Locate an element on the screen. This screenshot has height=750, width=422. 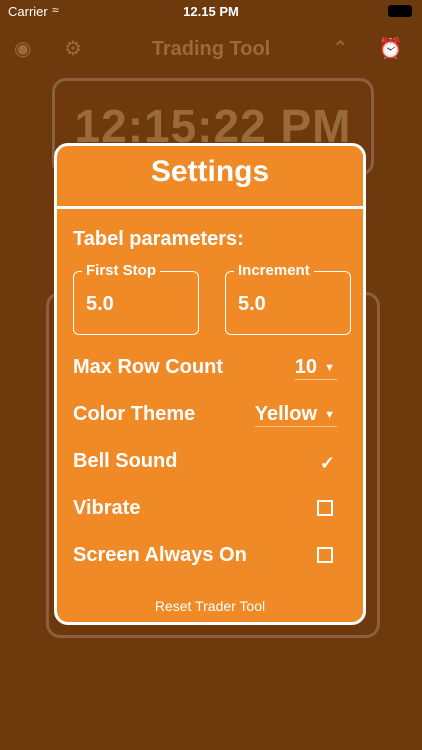
first-stop-value: 5.0 is located at coordinates (100, 304).